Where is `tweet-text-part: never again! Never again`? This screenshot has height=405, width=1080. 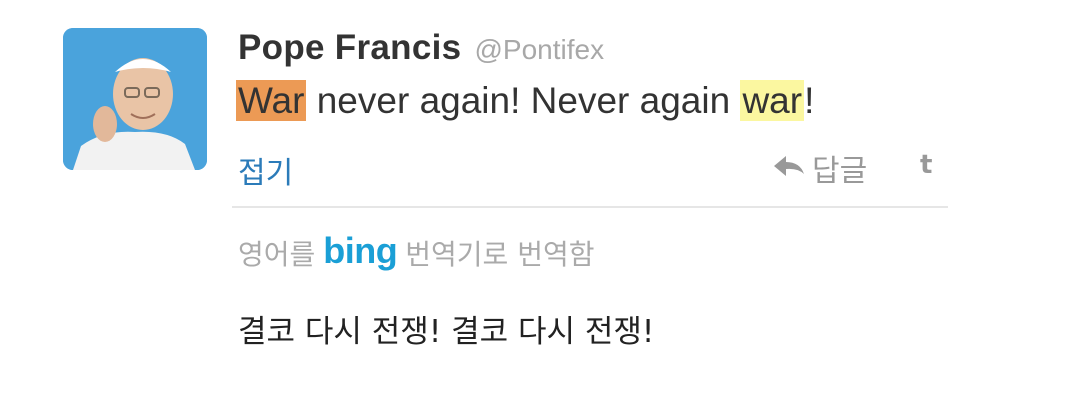
tweet-text-part: never again! Never again is located at coordinates (523, 100).